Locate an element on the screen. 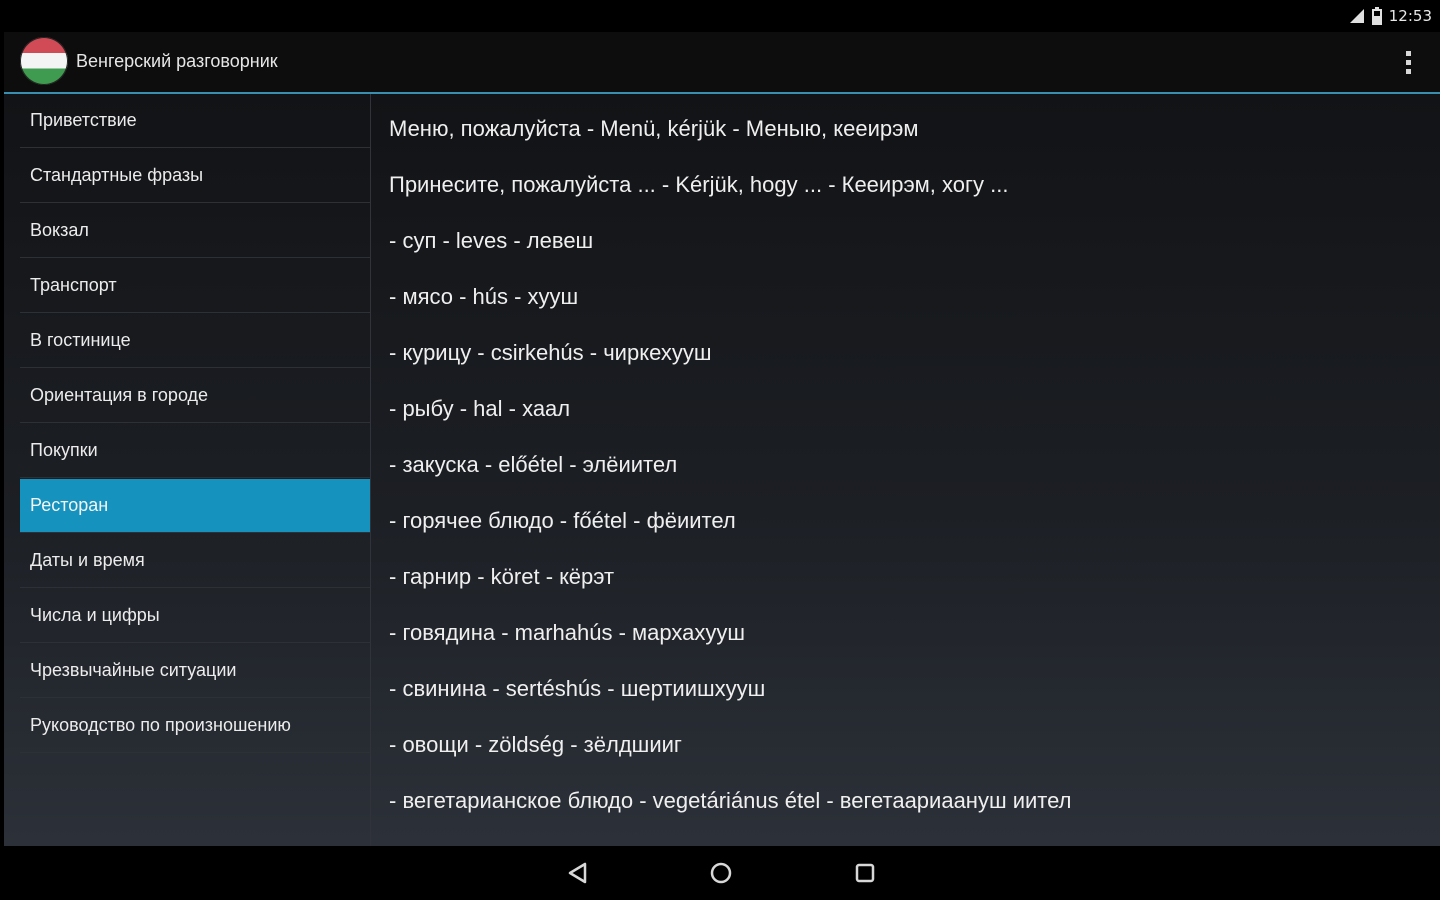 This screenshot has height=900, width=1440. navigation-bar is located at coordinates (722, 873).